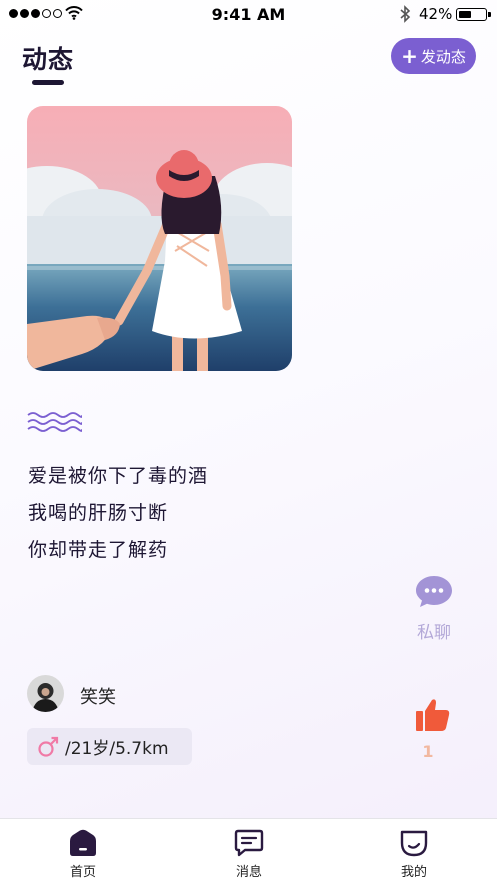 Image resolution: width=497 pixels, height=883 pixels. What do you see at coordinates (434, 591) in the screenshot?
I see `chat-icon` at bounding box center [434, 591].